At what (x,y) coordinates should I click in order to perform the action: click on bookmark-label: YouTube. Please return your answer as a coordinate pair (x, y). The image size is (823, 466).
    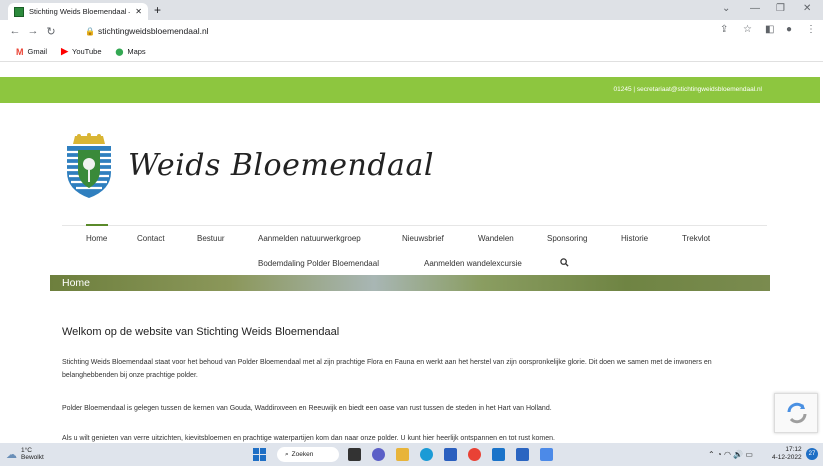
    Looking at the image, I should click on (87, 51).